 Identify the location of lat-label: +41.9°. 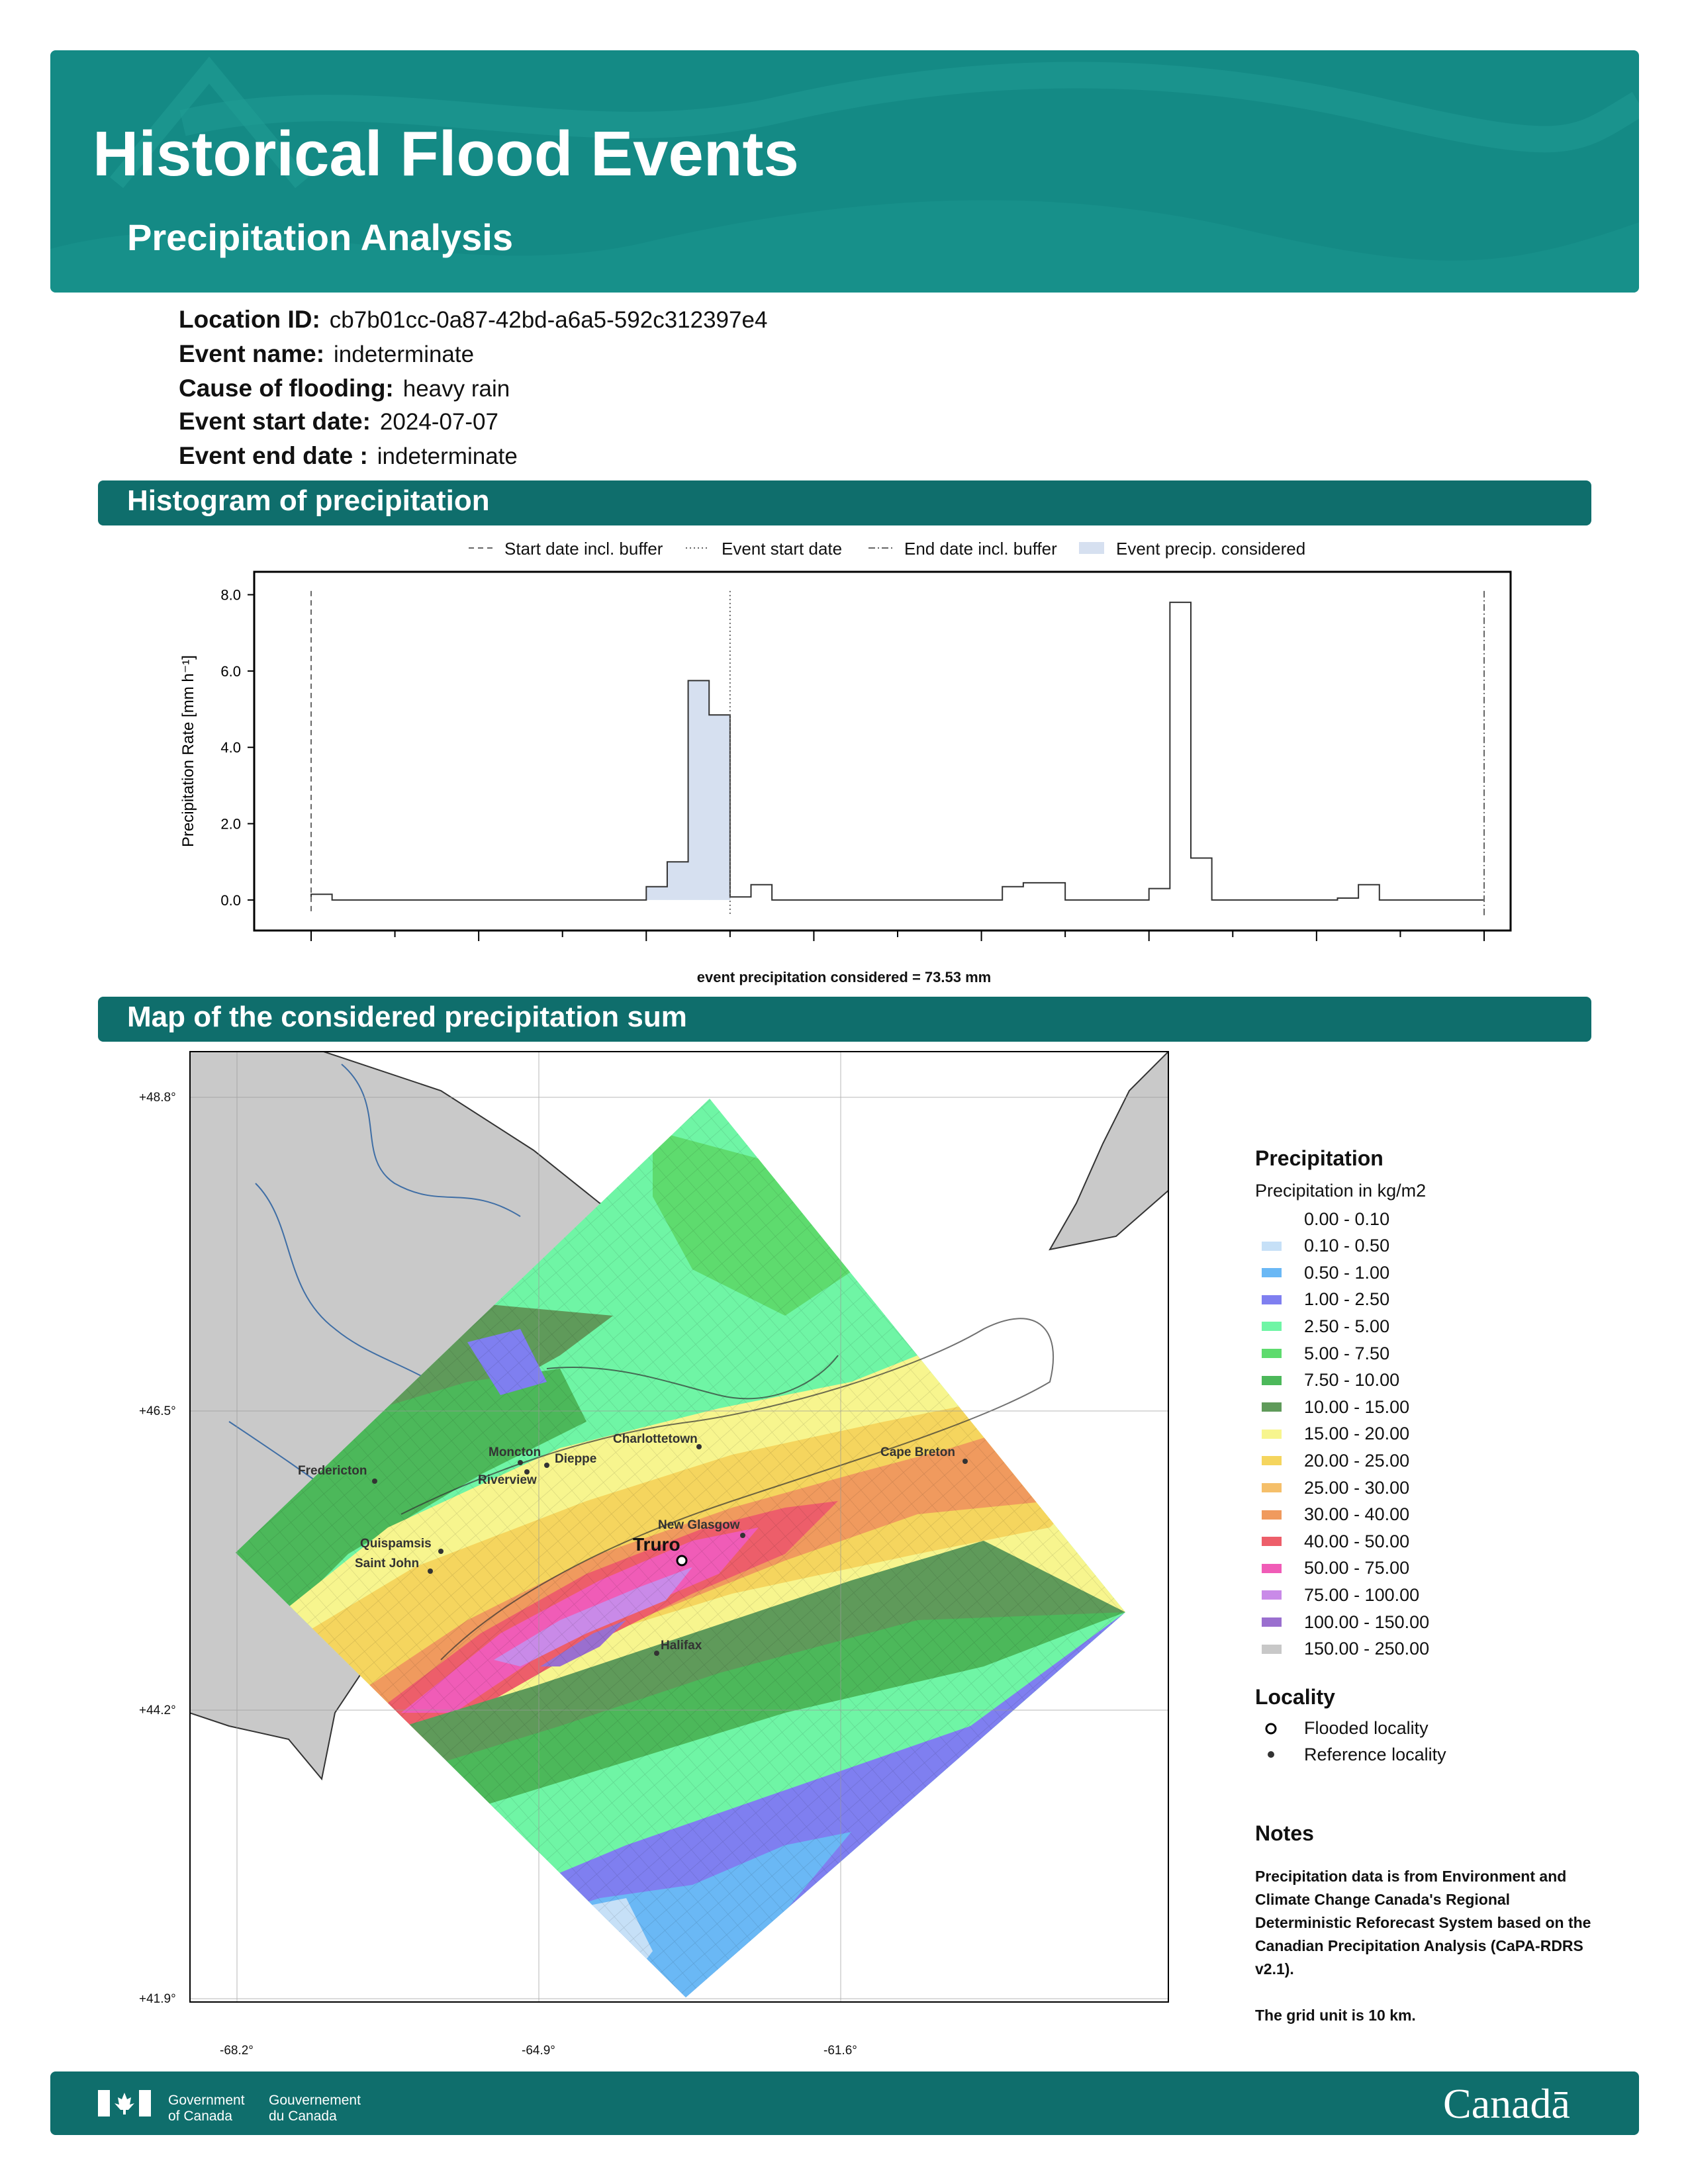
(157, 1999).